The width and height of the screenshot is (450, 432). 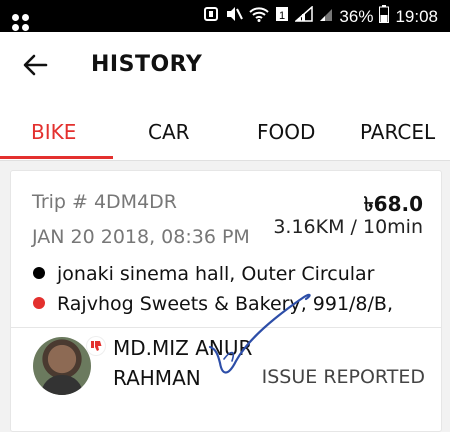 I want to click on tab-car: CAR, so click(x=169, y=132).